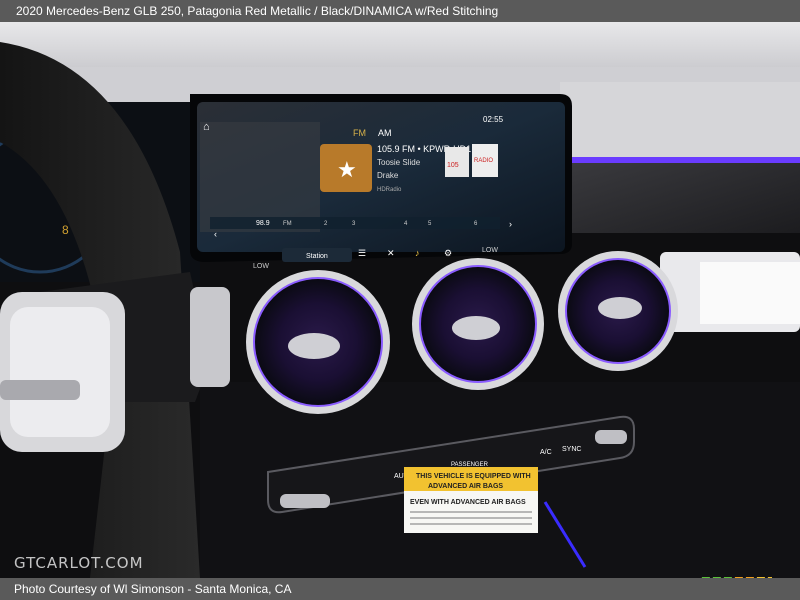  Describe the element at coordinates (385, 133) in the screenshot. I see `band-label-am: AM` at that location.